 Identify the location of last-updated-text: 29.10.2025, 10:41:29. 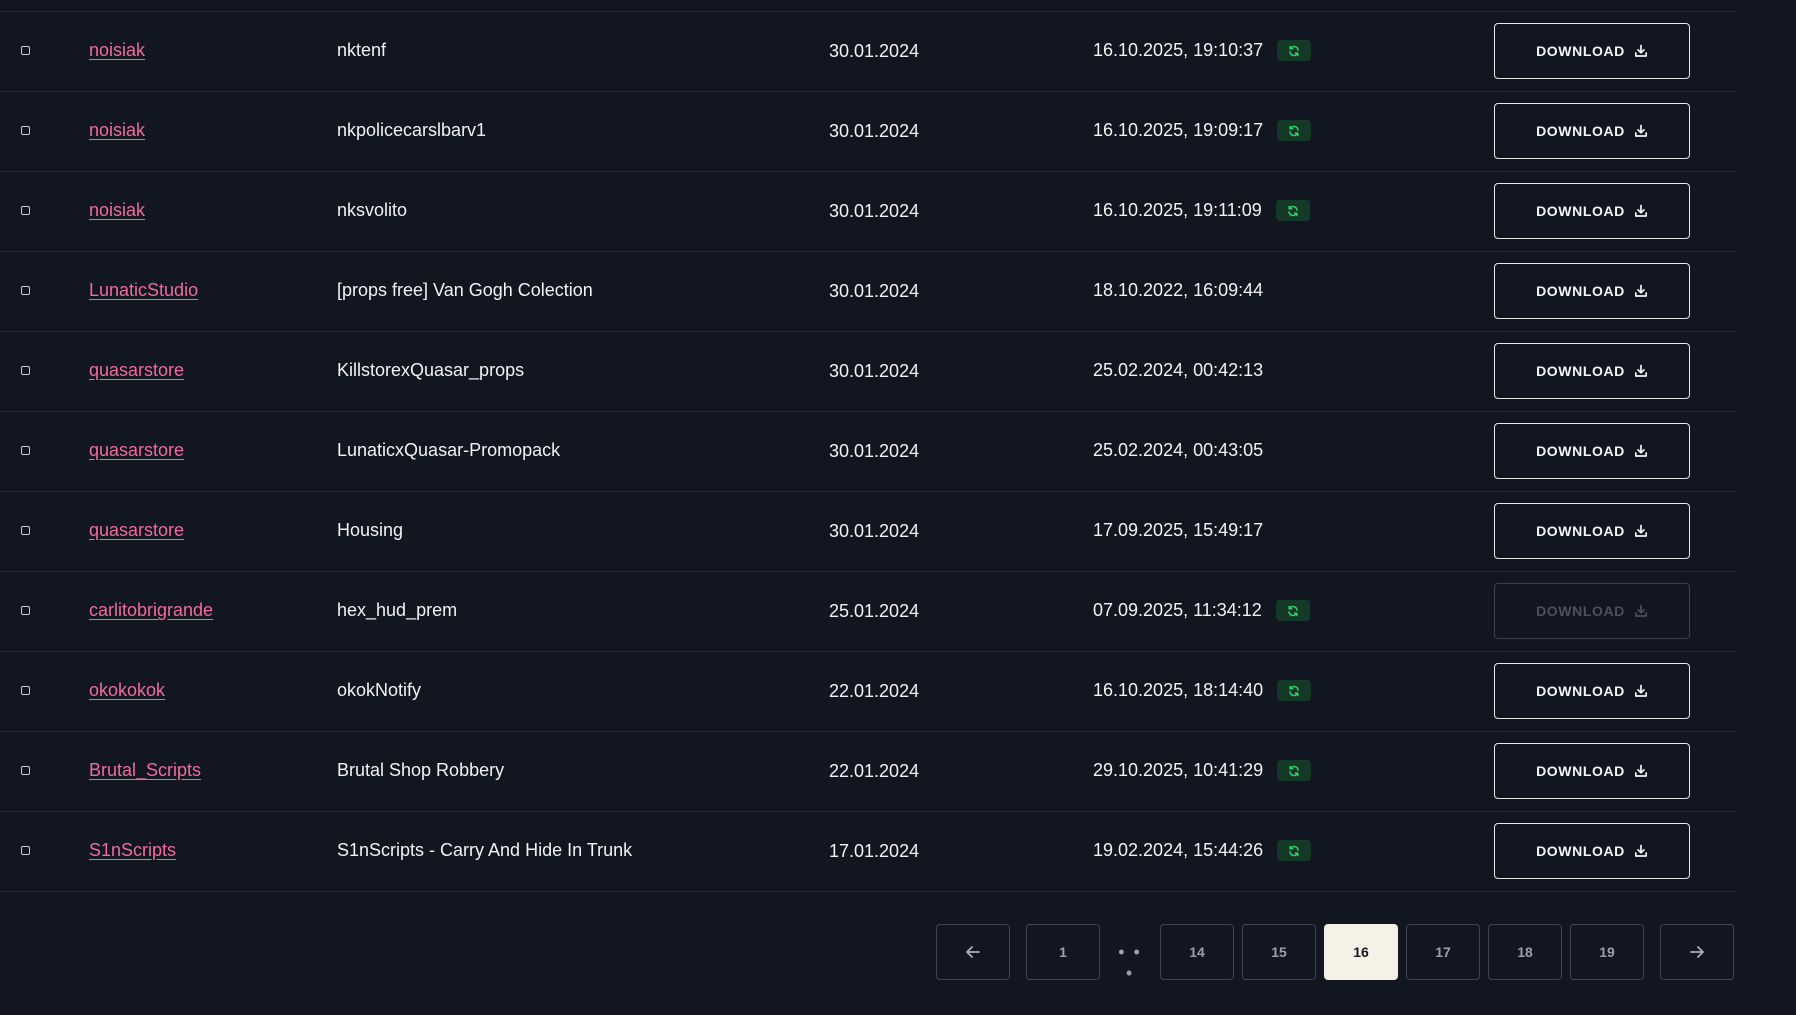
(1178, 770).